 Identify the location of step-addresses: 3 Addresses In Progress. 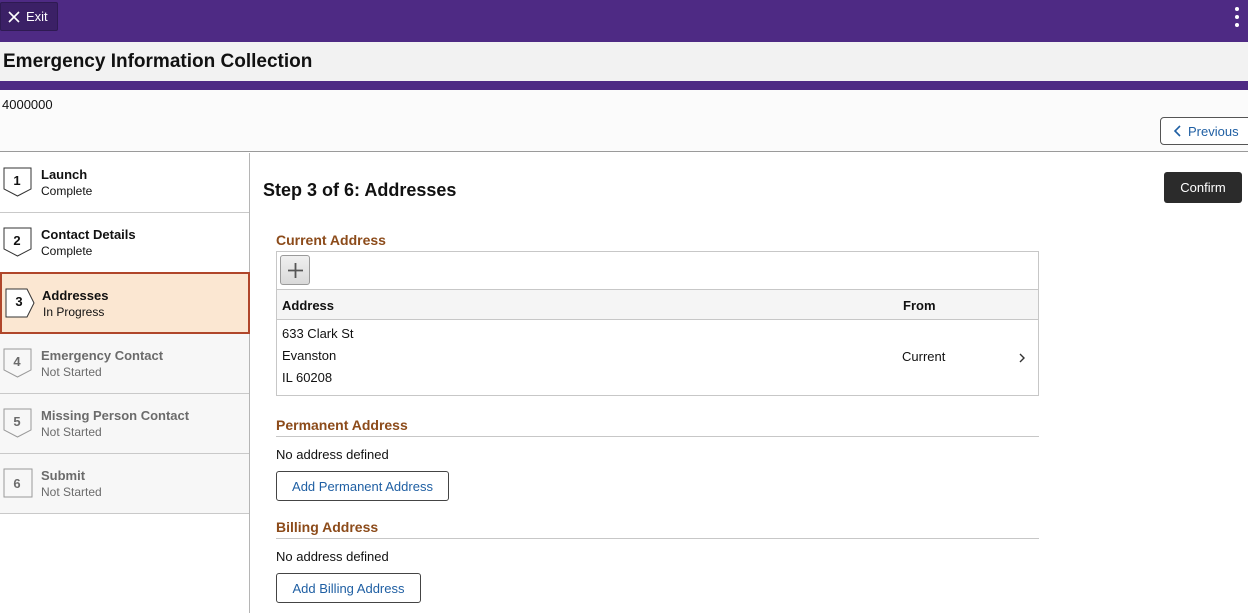
(125, 303).